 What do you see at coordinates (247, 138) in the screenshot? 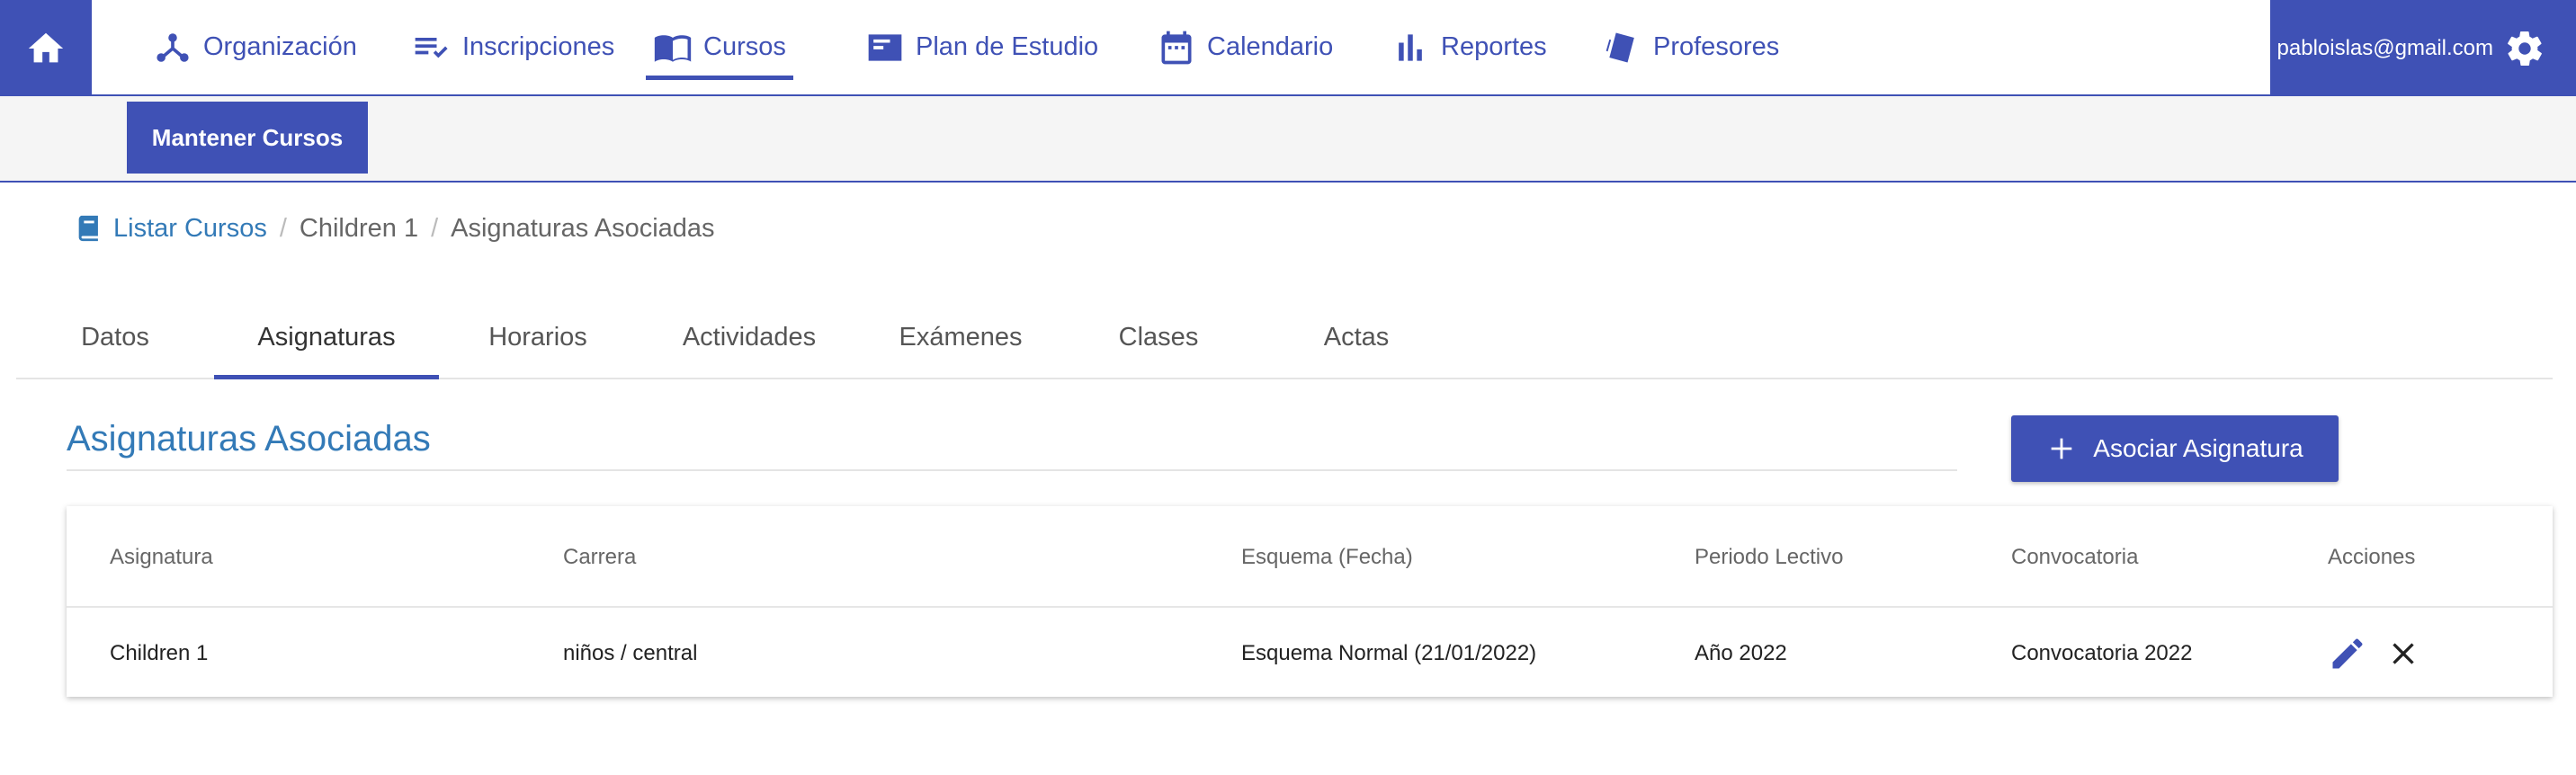
I see `mantener-cursos-button: Mantener Cursos` at bounding box center [247, 138].